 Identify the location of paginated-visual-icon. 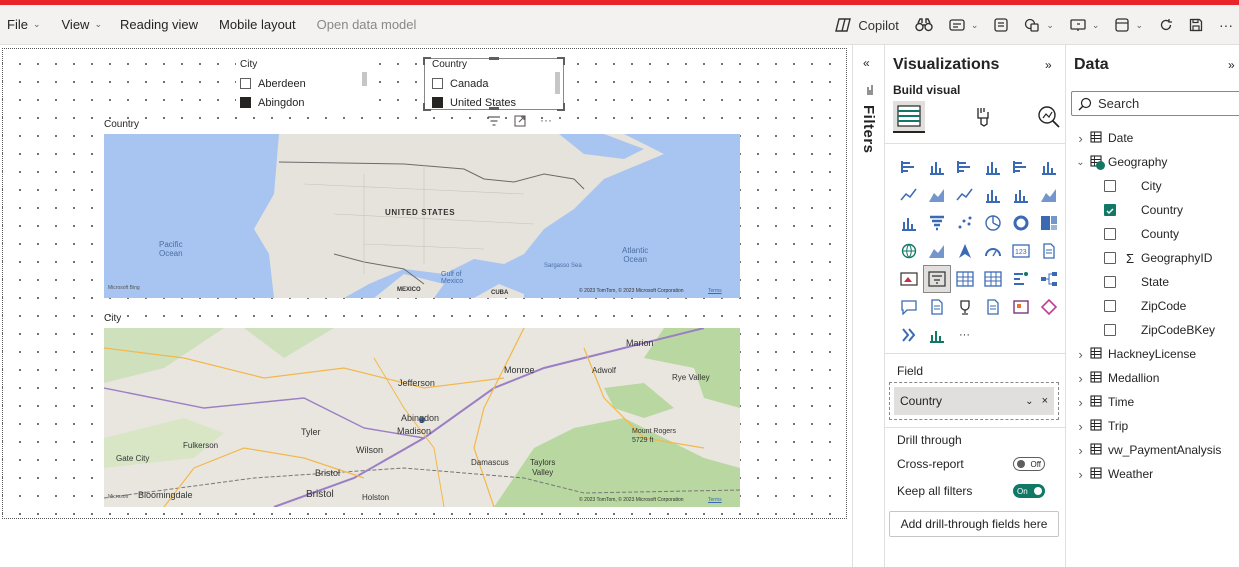
(993, 307).